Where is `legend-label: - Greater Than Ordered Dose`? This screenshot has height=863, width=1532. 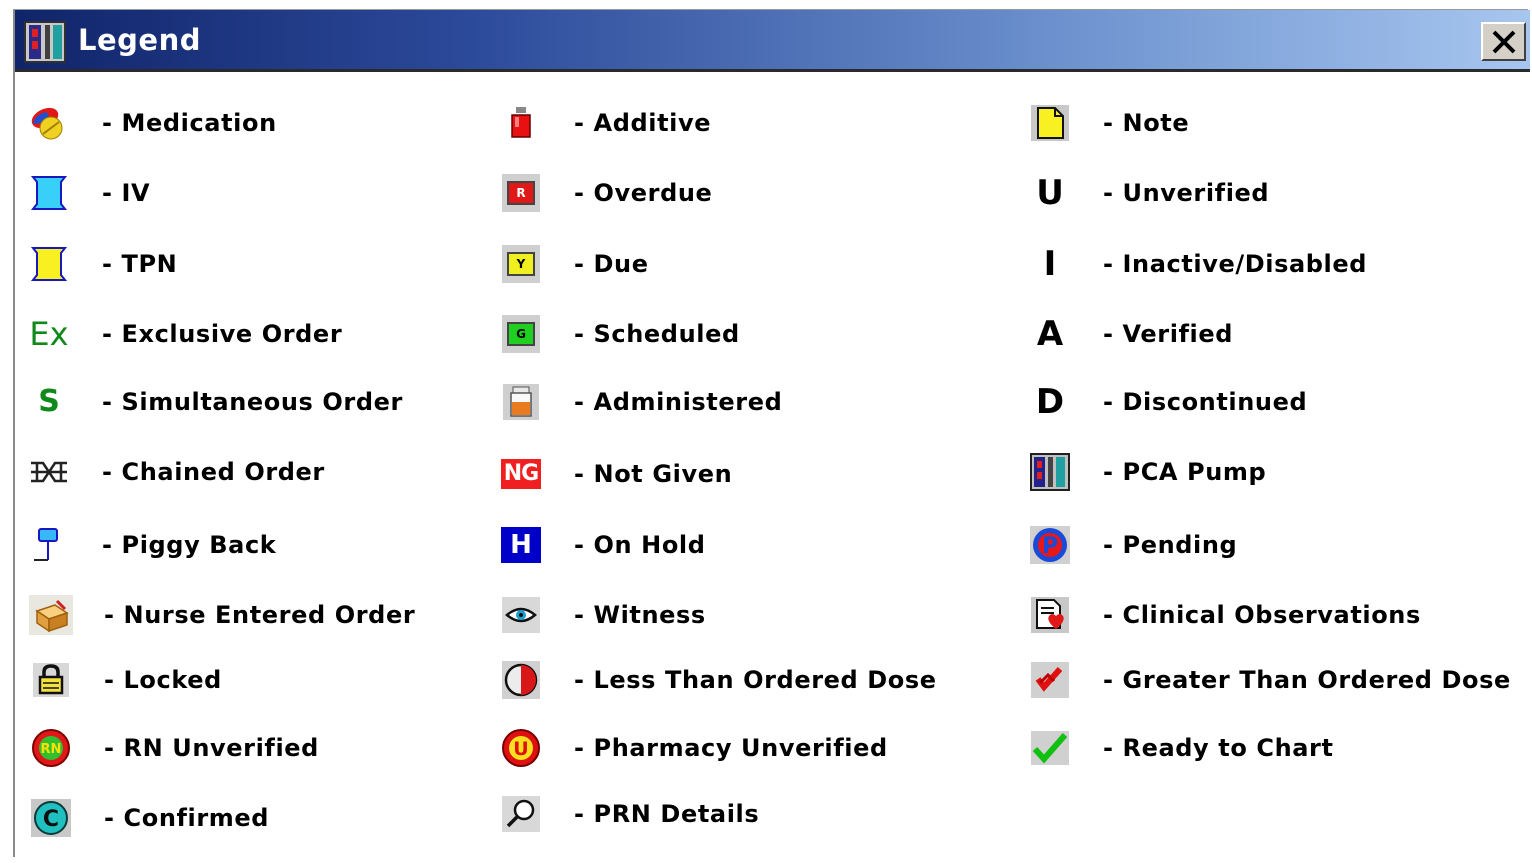
legend-label: - Greater Than Ordered Dose is located at coordinates (1307, 680).